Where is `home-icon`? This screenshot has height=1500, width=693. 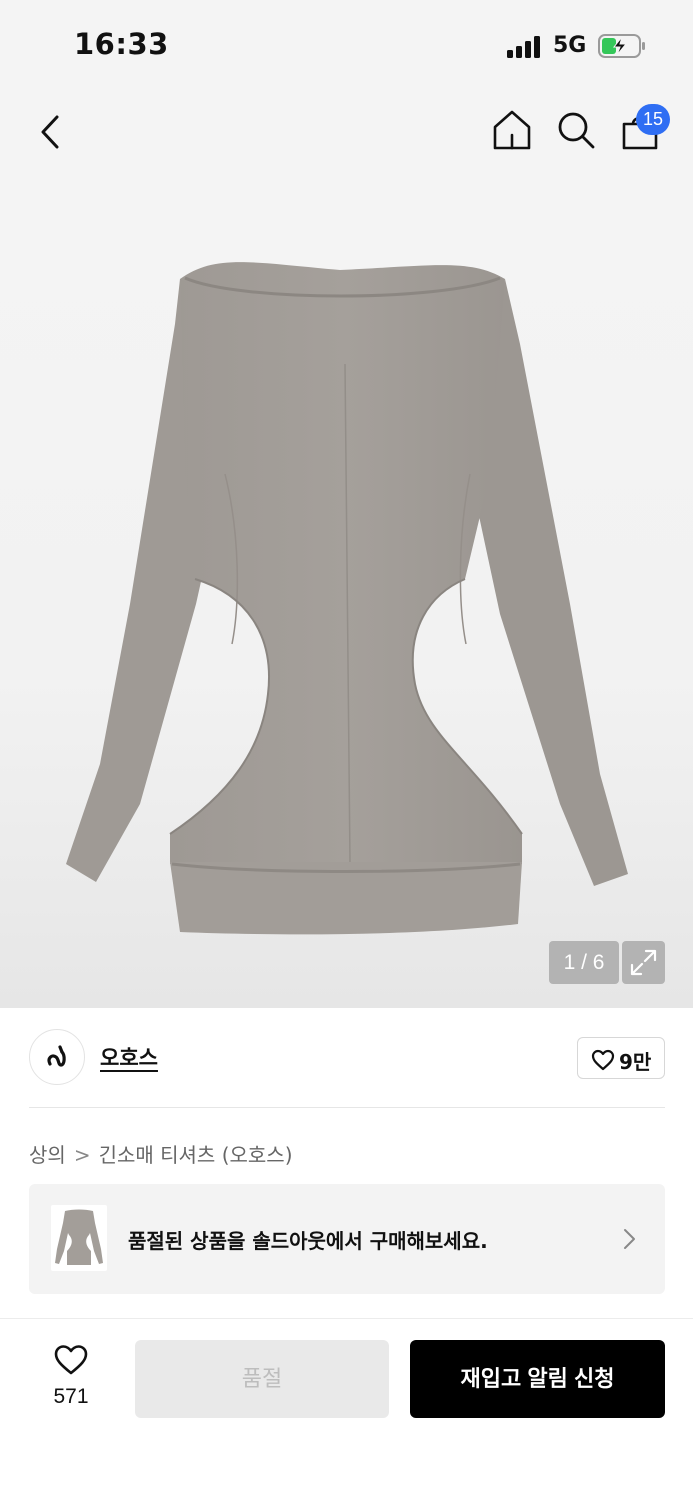
home-icon is located at coordinates (512, 130).